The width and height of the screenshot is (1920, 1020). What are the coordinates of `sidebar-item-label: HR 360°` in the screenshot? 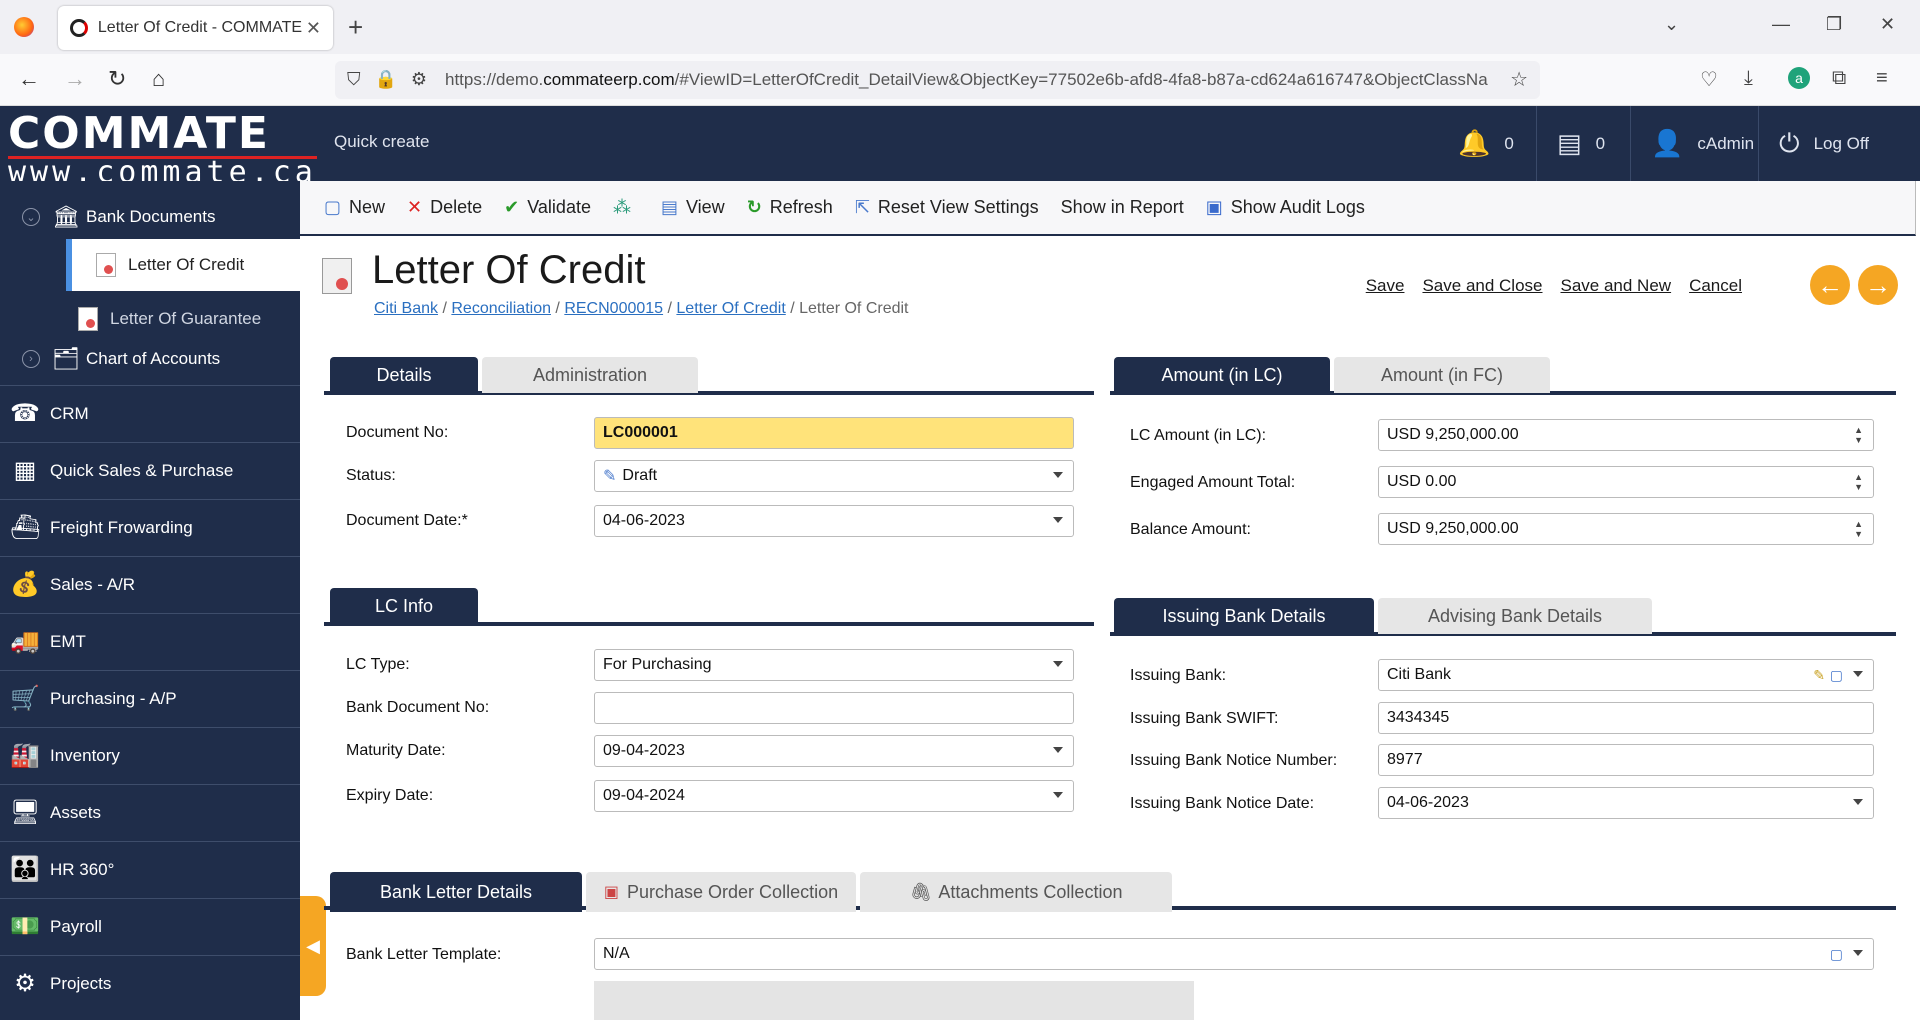 It's located at (82, 869).